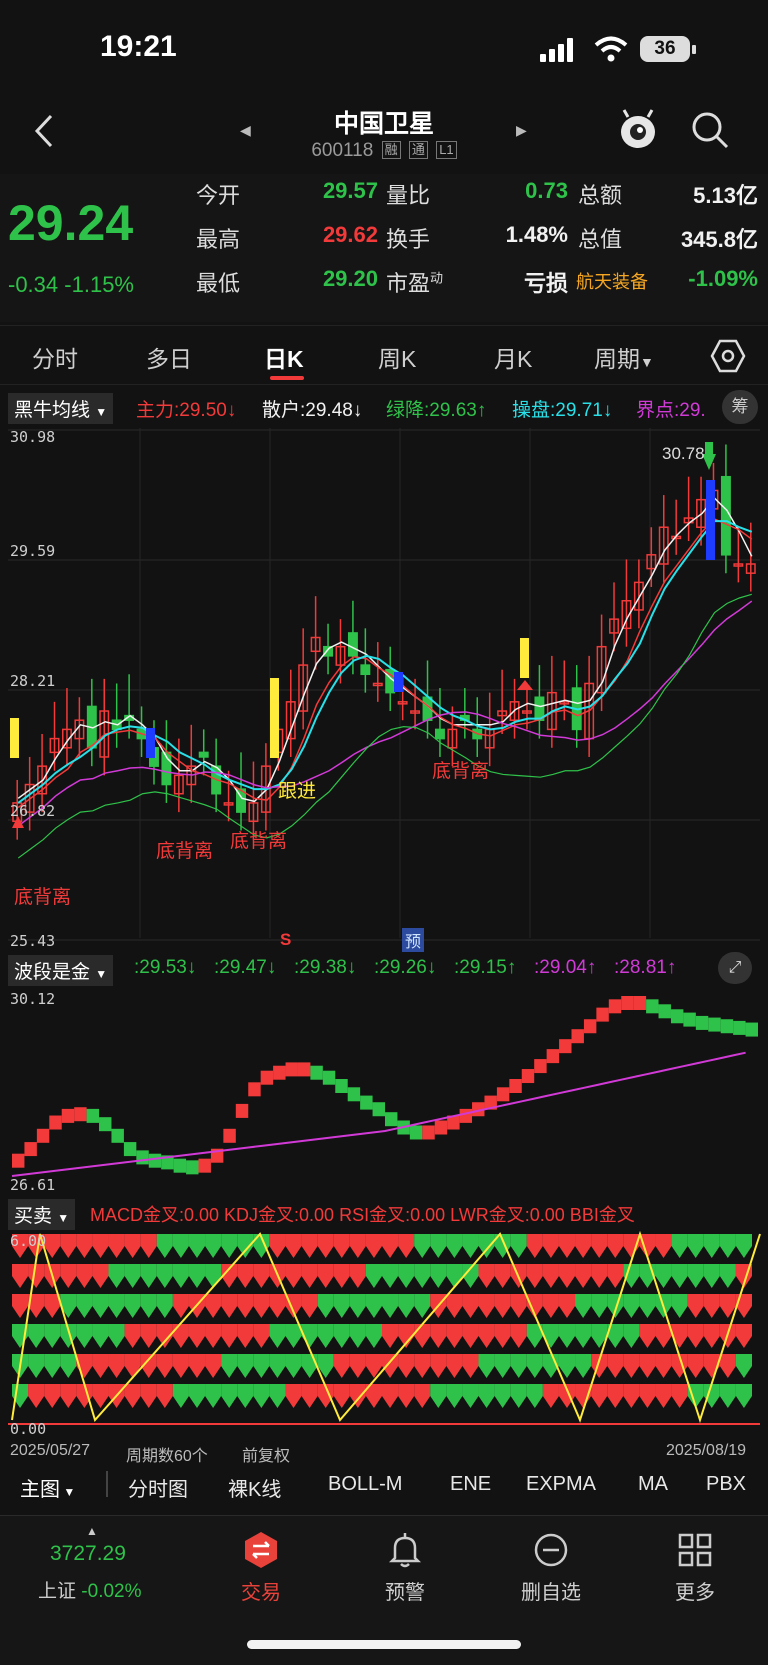  I want to click on signal-indicator-select: 买卖 ▼, so click(42, 1214).